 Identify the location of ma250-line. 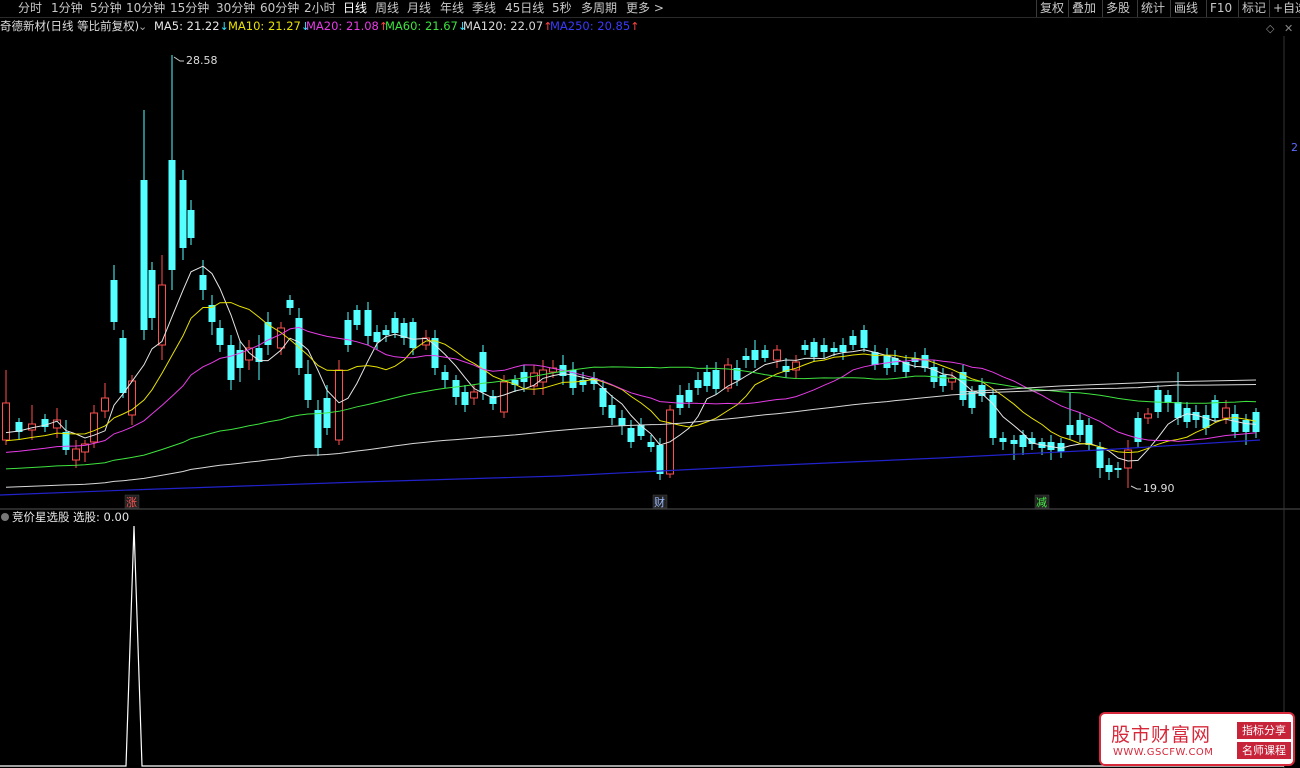
(630, 467).